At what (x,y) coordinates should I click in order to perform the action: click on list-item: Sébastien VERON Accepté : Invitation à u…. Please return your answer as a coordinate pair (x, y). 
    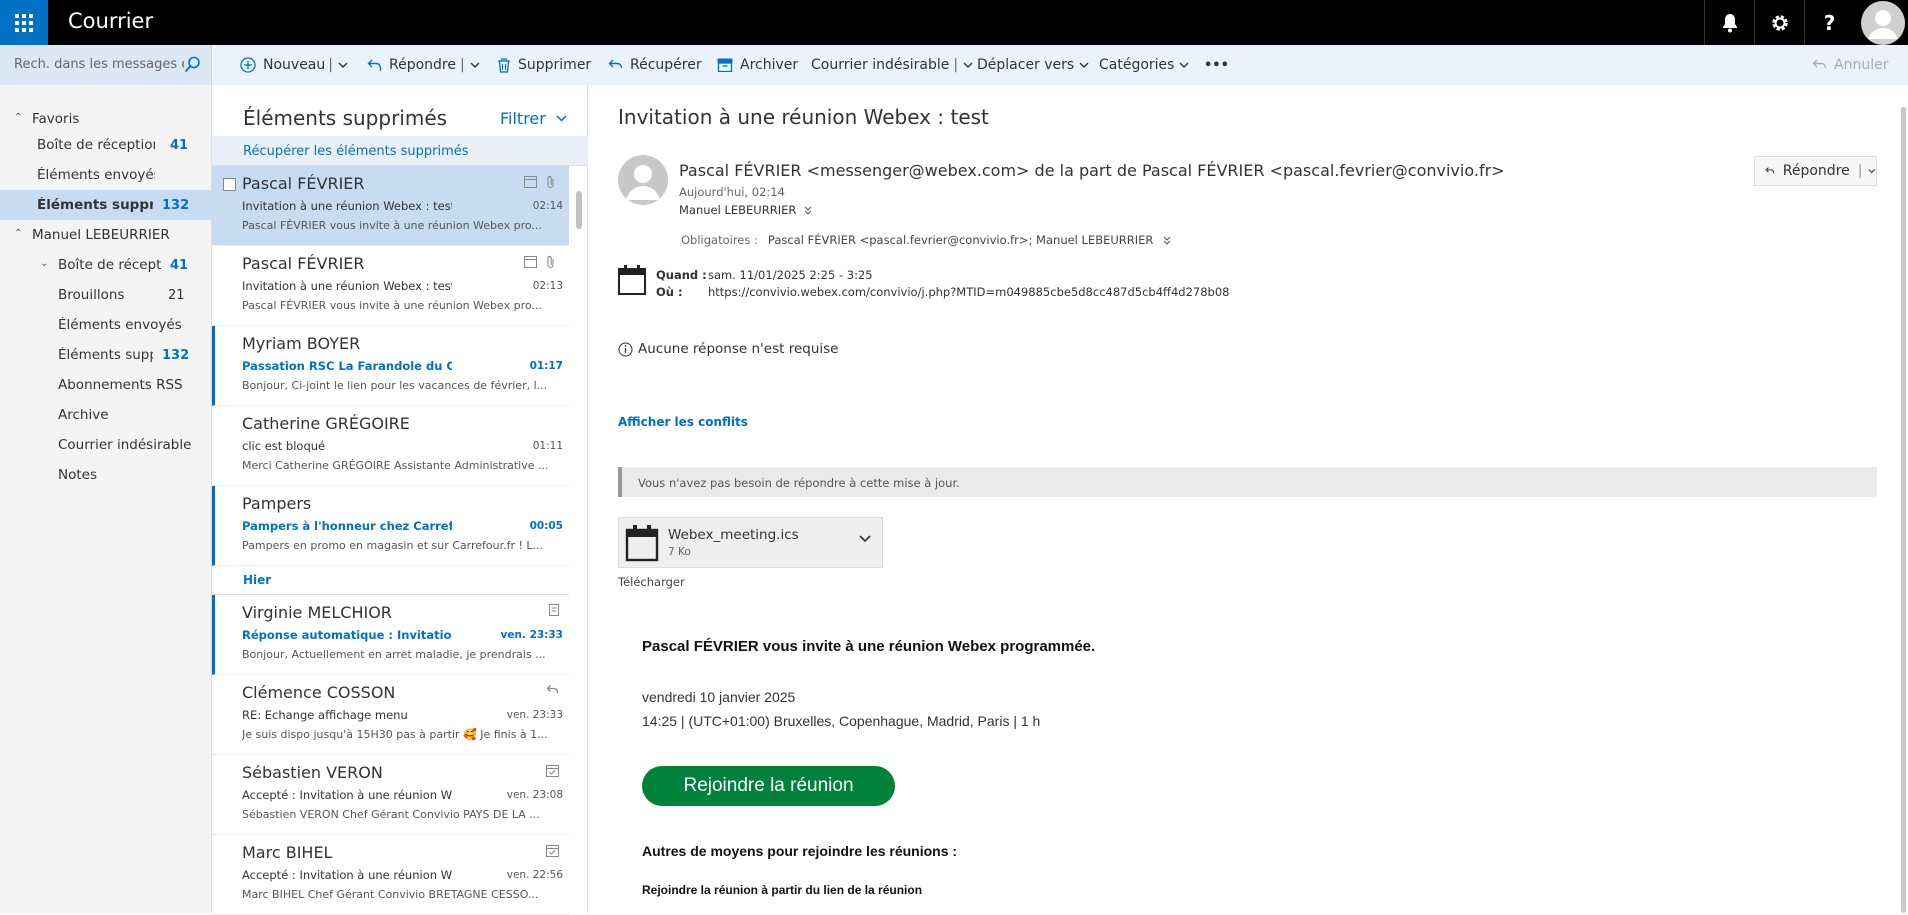
    Looking at the image, I should click on (390, 795).